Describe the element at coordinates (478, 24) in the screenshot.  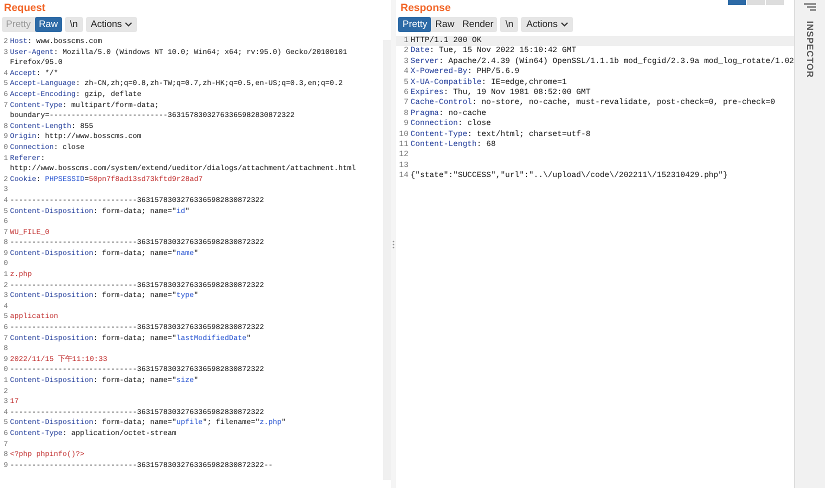
I see `view-tab: Render` at that location.